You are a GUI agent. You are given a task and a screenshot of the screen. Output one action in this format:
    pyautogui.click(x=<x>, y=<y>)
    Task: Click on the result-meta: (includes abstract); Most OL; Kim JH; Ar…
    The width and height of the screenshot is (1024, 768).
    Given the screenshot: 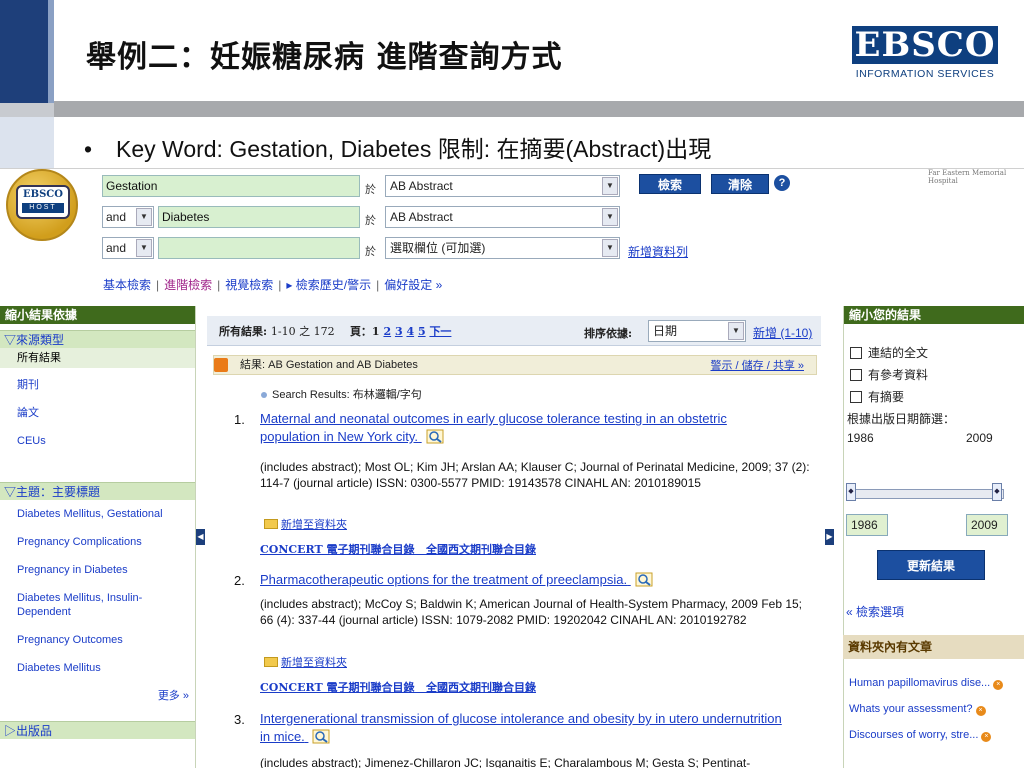 What is the action you would take?
    pyautogui.click(x=535, y=475)
    